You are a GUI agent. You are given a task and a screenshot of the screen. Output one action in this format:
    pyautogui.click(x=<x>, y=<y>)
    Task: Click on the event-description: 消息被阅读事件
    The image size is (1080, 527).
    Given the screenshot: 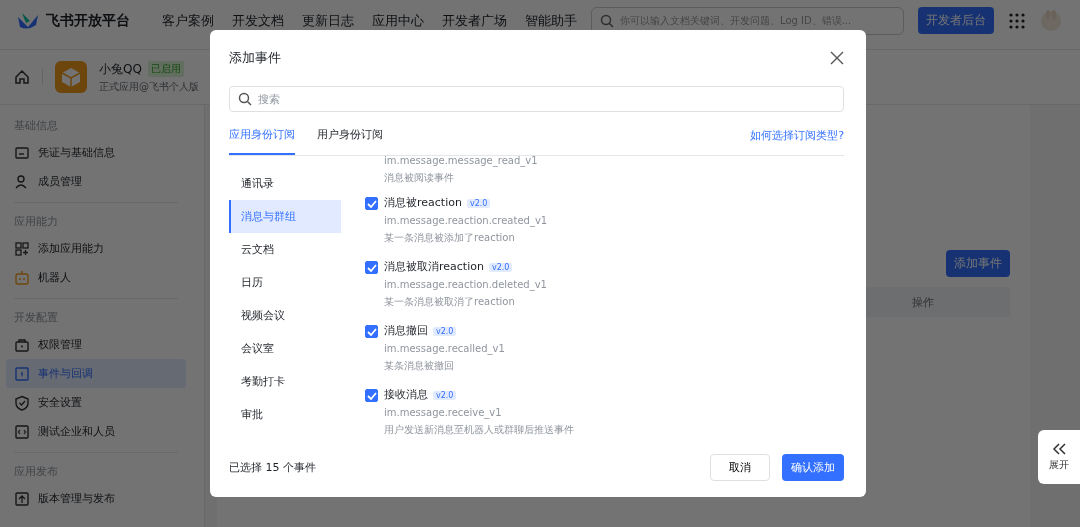 What is the action you would take?
    pyautogui.click(x=419, y=178)
    